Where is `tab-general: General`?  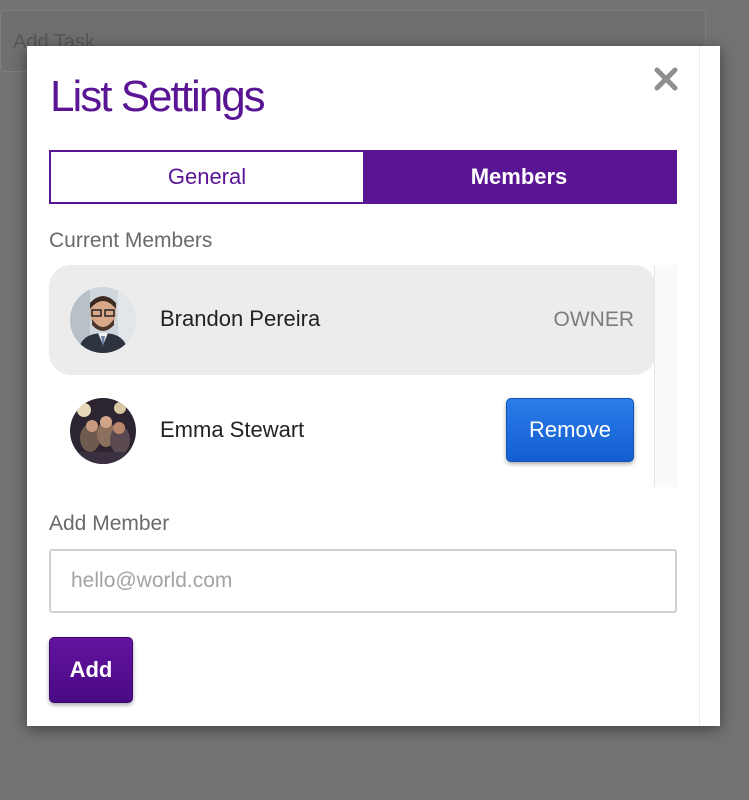
tab-general: General is located at coordinates (207, 177).